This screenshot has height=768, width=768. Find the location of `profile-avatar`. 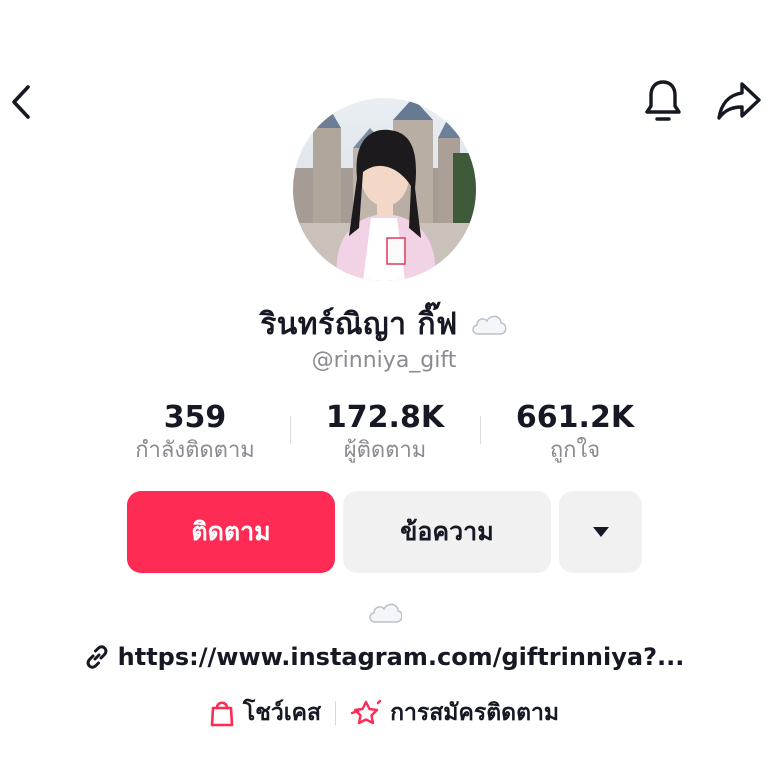

profile-avatar is located at coordinates (384, 189).